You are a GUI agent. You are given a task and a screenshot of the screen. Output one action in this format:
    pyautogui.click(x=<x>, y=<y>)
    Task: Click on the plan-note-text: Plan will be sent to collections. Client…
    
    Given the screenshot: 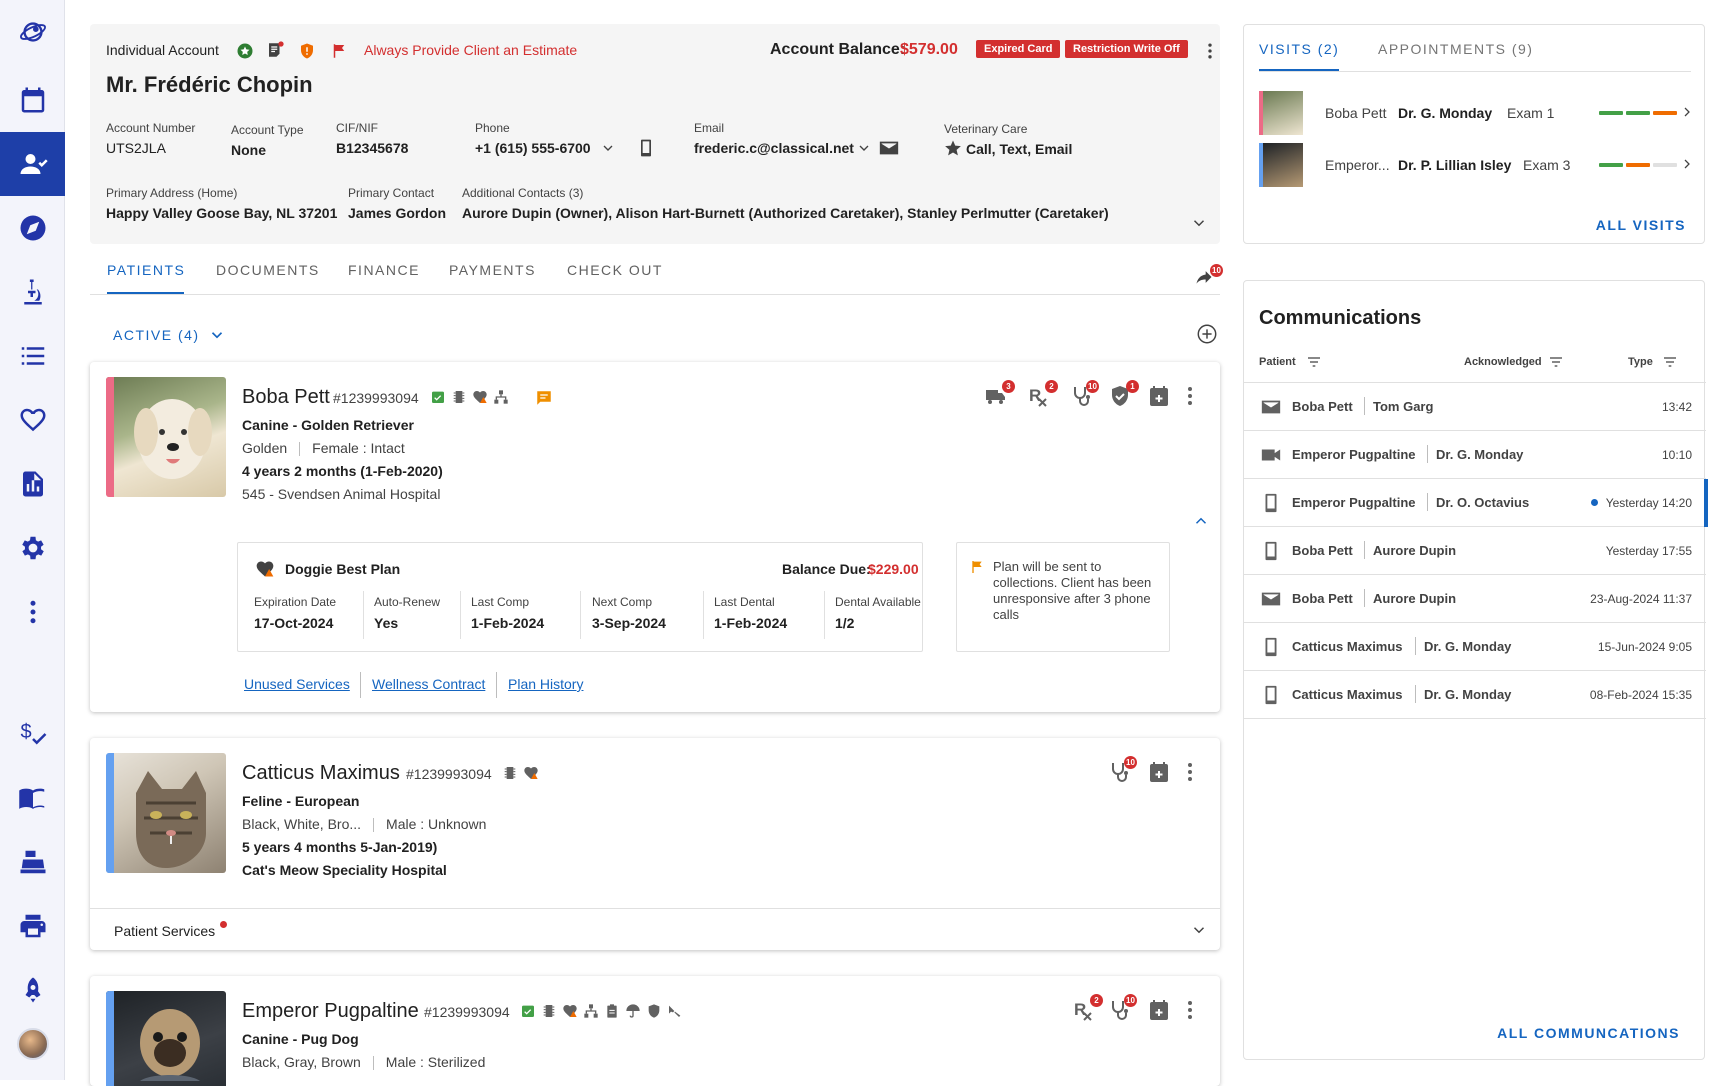 What is the action you would take?
    pyautogui.click(x=1072, y=590)
    